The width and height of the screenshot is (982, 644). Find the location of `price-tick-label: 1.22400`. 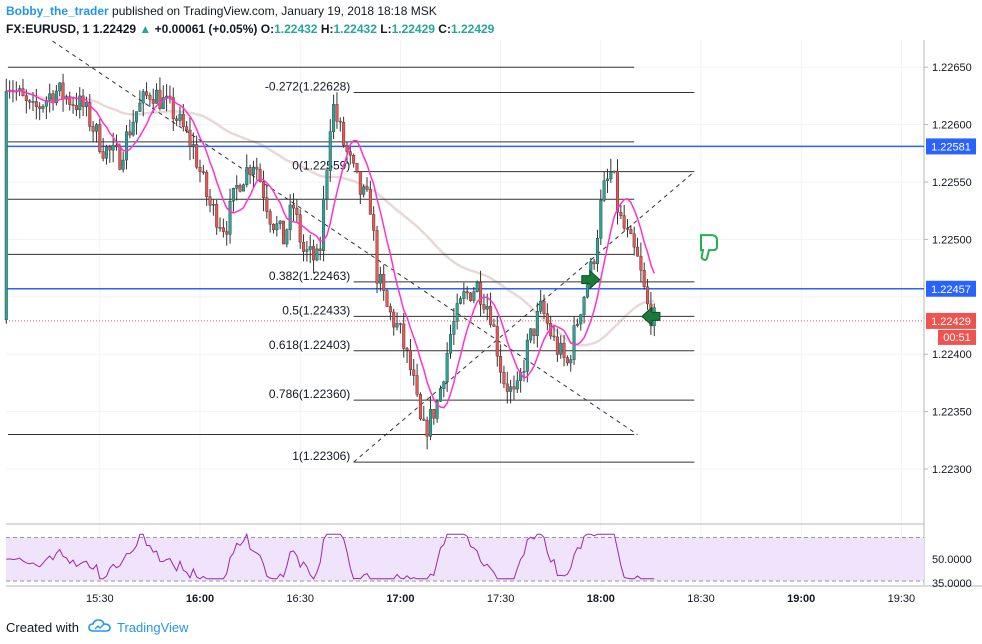

price-tick-label: 1.22400 is located at coordinates (952, 355).